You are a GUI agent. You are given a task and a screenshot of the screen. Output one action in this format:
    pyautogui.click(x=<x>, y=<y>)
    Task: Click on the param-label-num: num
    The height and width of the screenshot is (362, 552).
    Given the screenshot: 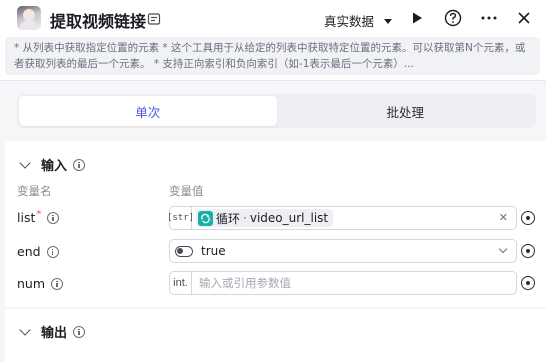 What is the action you would take?
    pyautogui.click(x=40, y=283)
    